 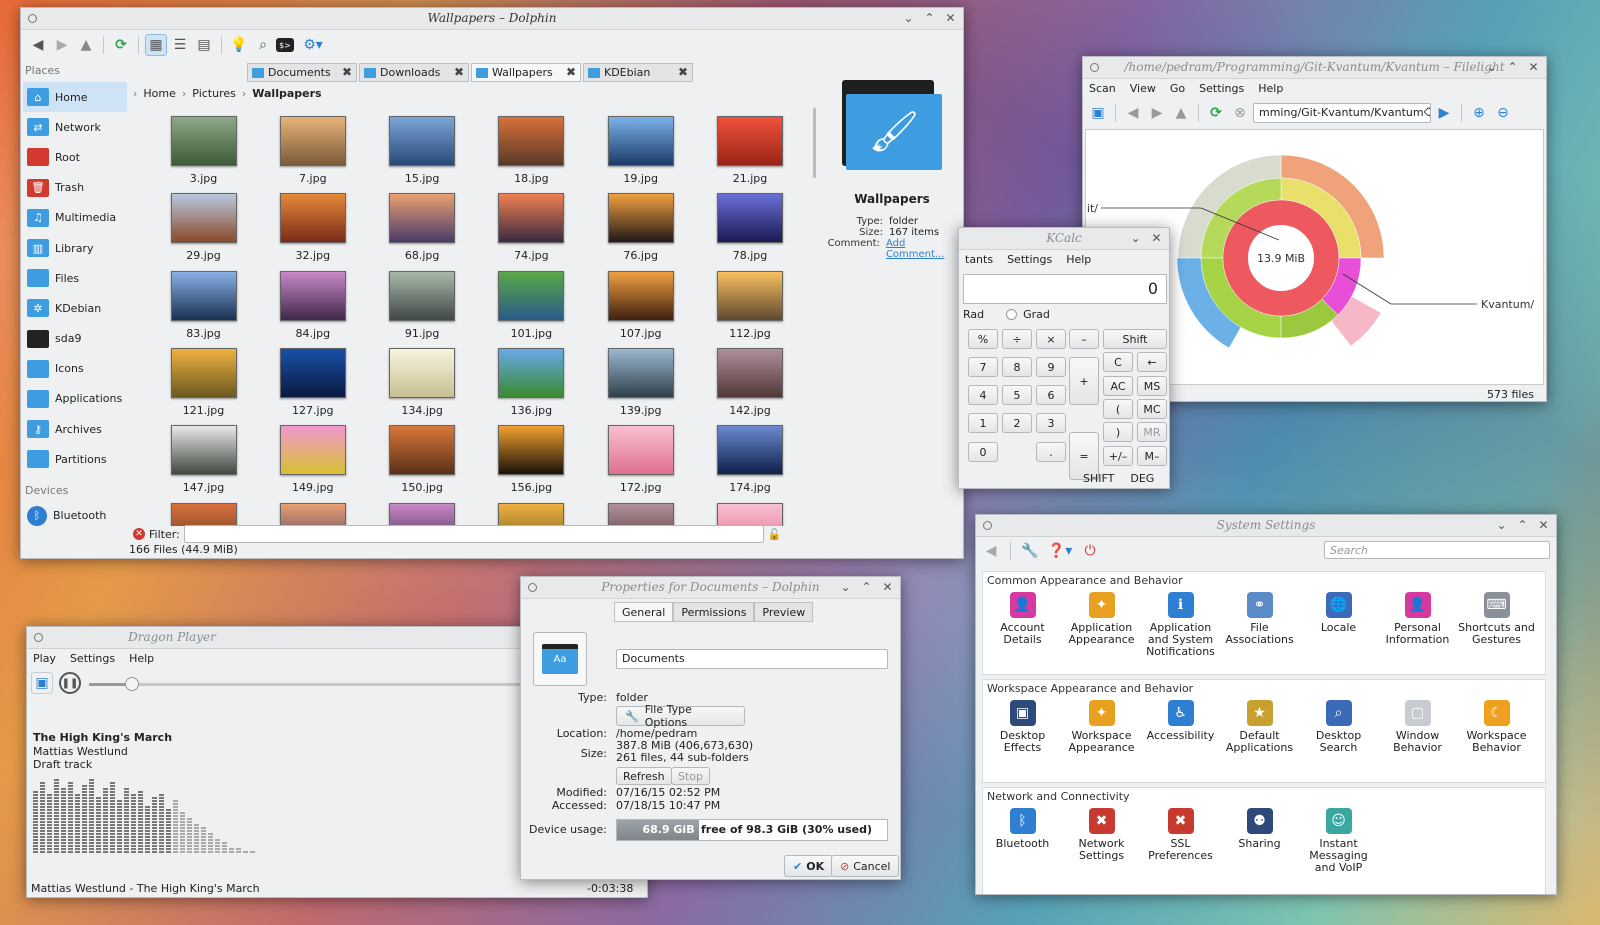 What do you see at coordinates (809, 866) in the screenshot?
I see `ok-button: ✔ OK` at bounding box center [809, 866].